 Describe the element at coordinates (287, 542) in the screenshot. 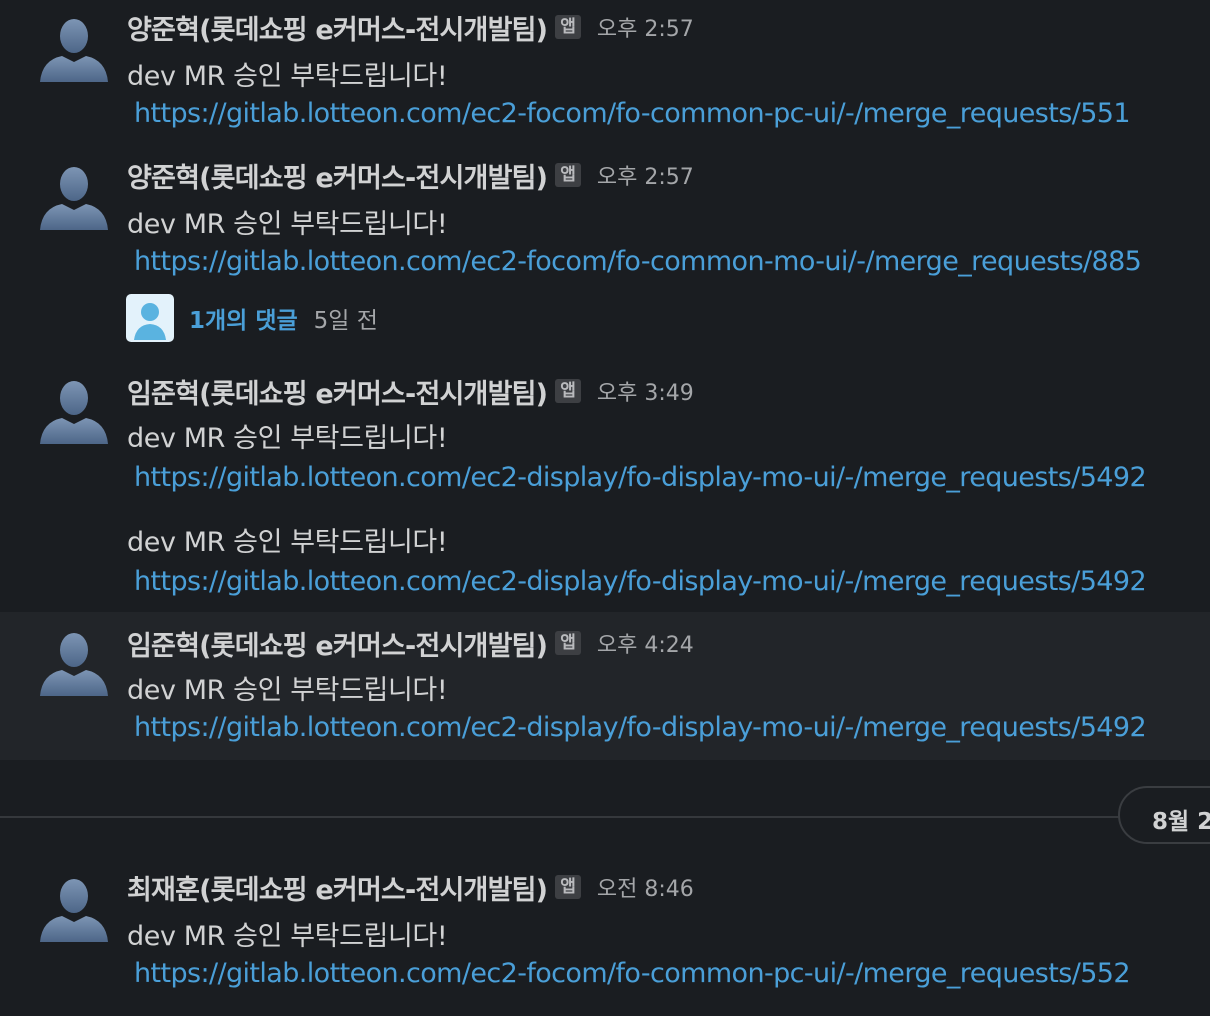

I see `continuation-message-text: dev MR 승인 부탁드립니다!` at that location.